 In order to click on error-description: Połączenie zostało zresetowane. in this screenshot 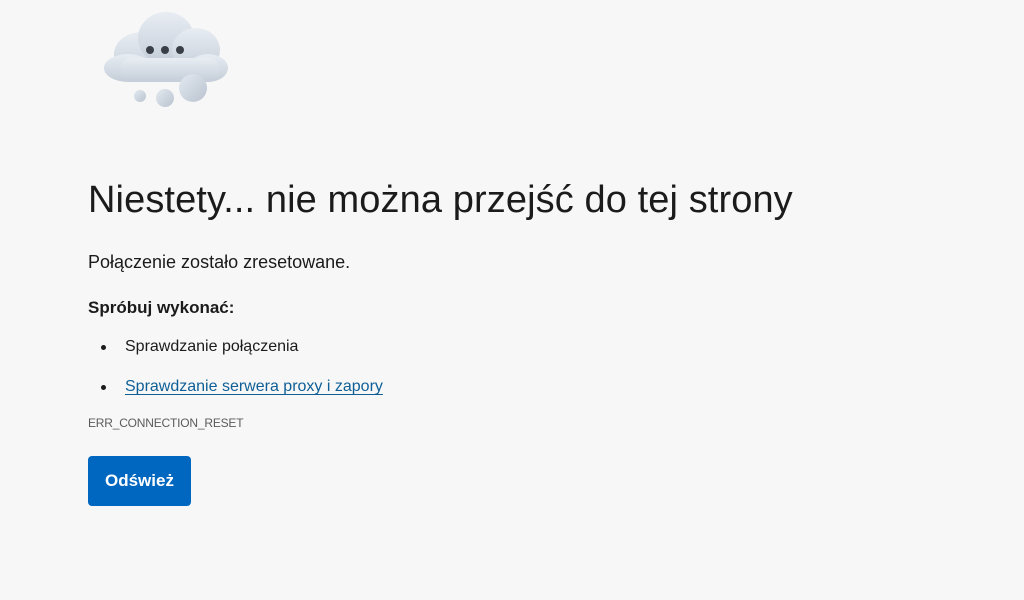, I will do `click(219, 262)`.